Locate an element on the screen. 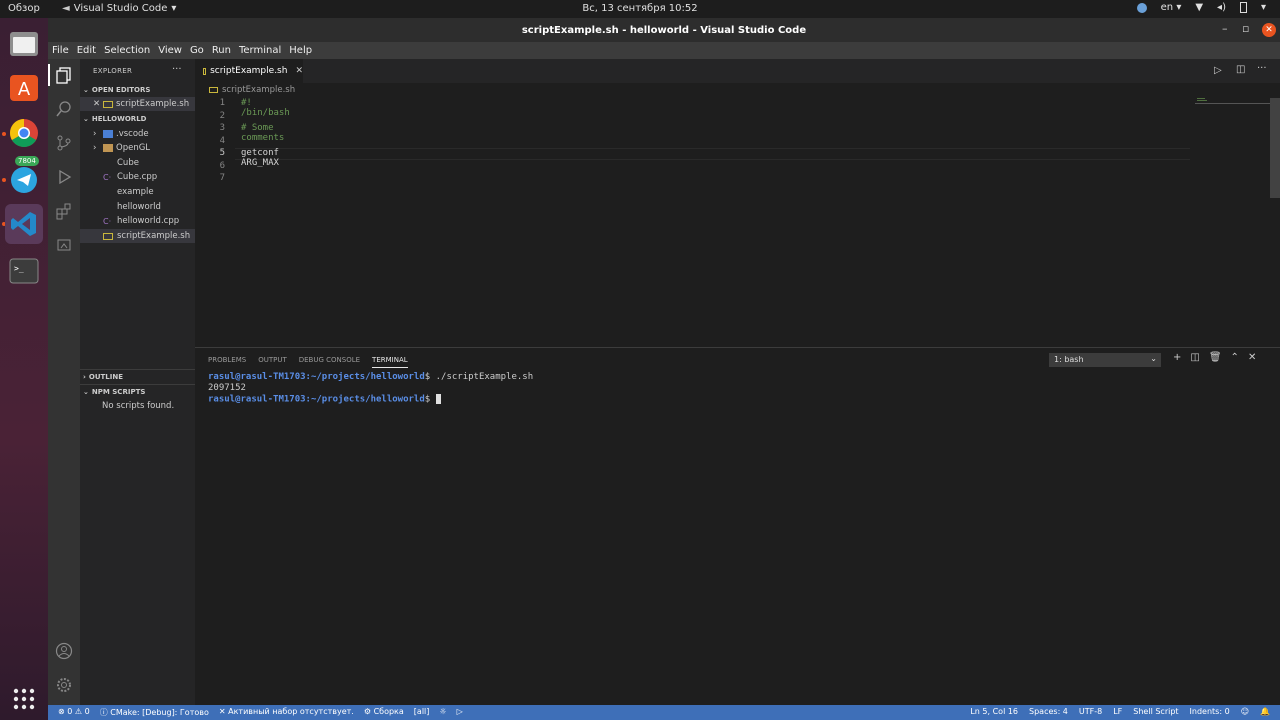  tree-item-label: Cube is located at coordinates (128, 163).